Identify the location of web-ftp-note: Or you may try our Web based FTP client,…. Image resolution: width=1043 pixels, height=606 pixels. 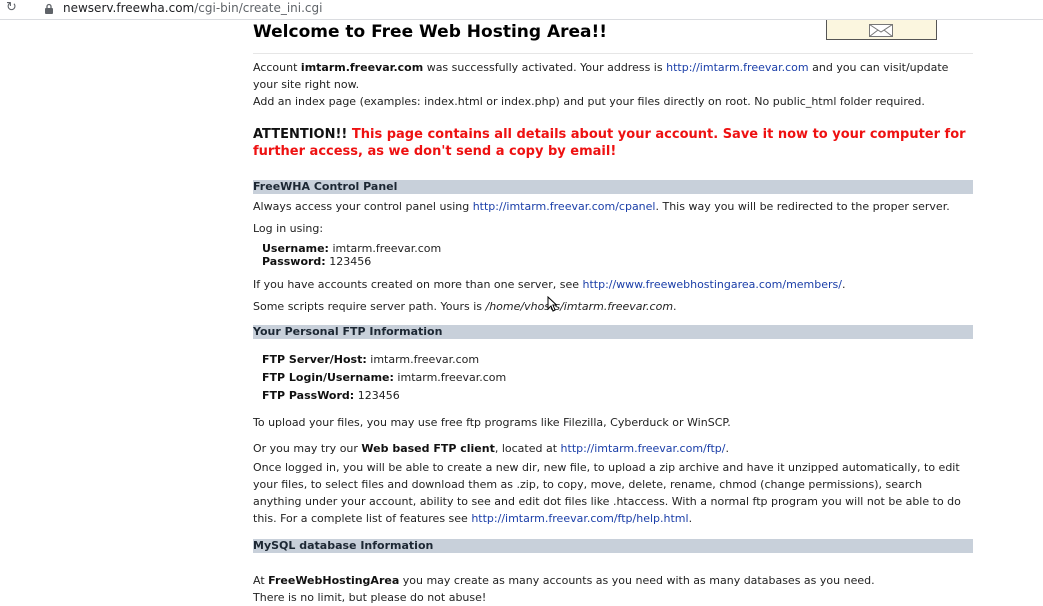
(613, 448).